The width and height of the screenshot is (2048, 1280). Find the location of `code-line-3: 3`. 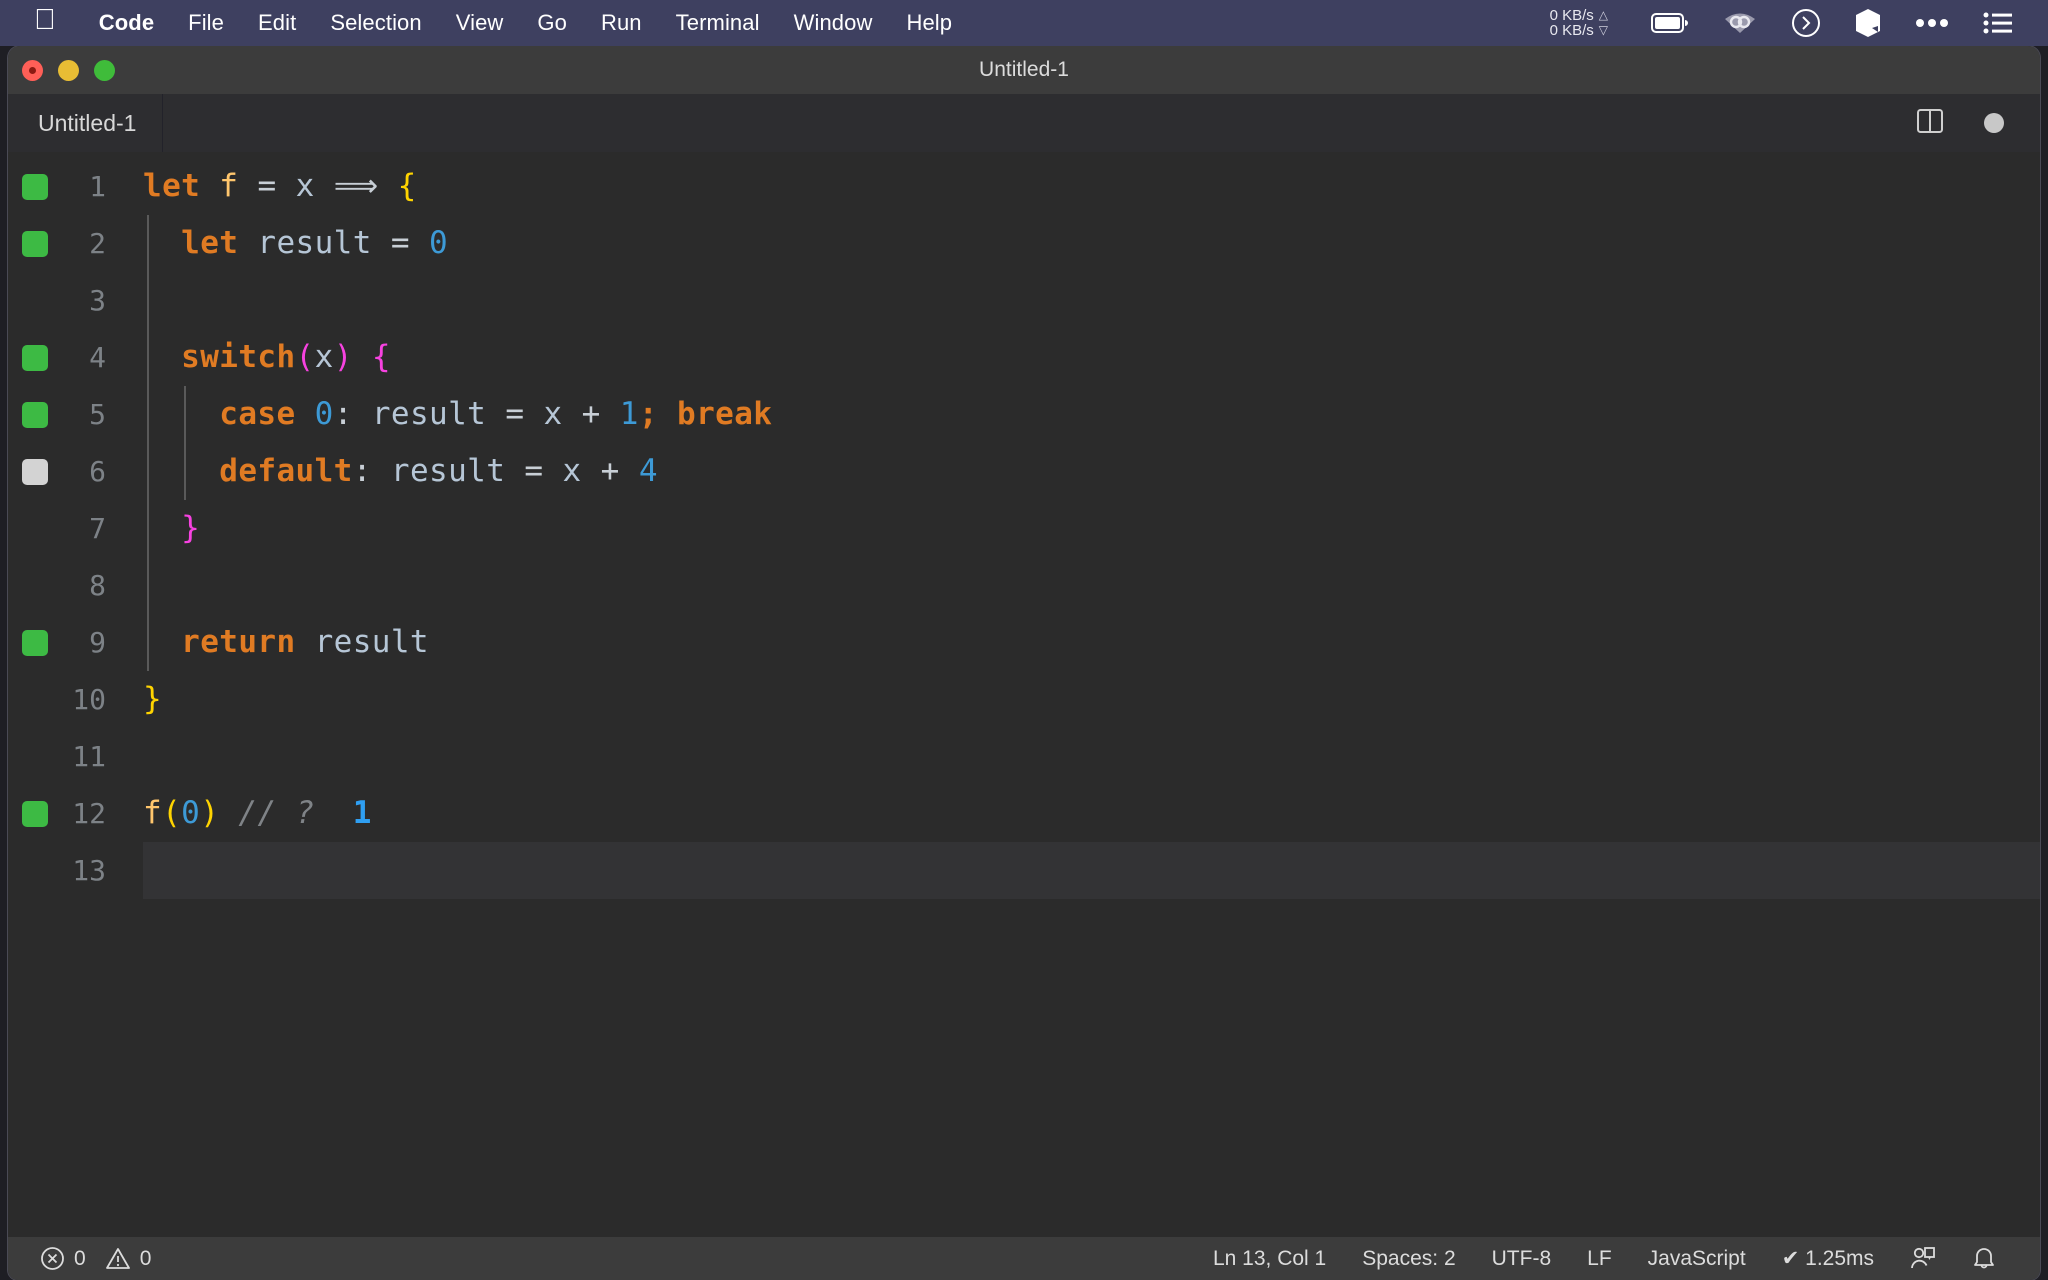

code-line-3: 3 is located at coordinates (1024, 300).